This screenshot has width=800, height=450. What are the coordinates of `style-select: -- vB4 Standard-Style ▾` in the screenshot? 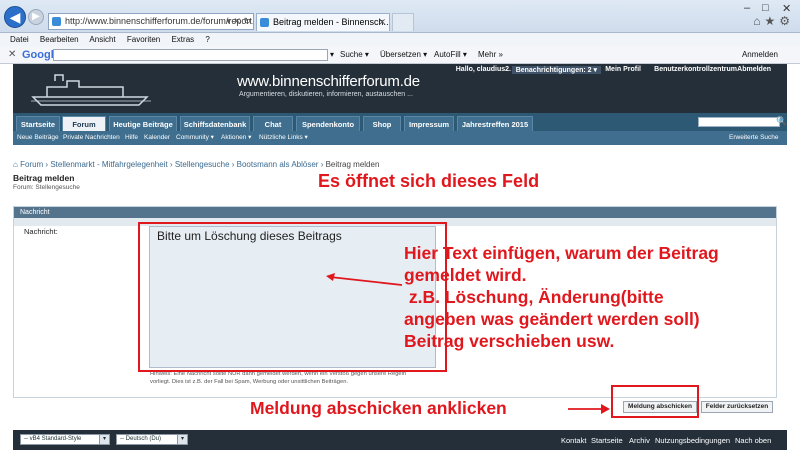 It's located at (65, 439).